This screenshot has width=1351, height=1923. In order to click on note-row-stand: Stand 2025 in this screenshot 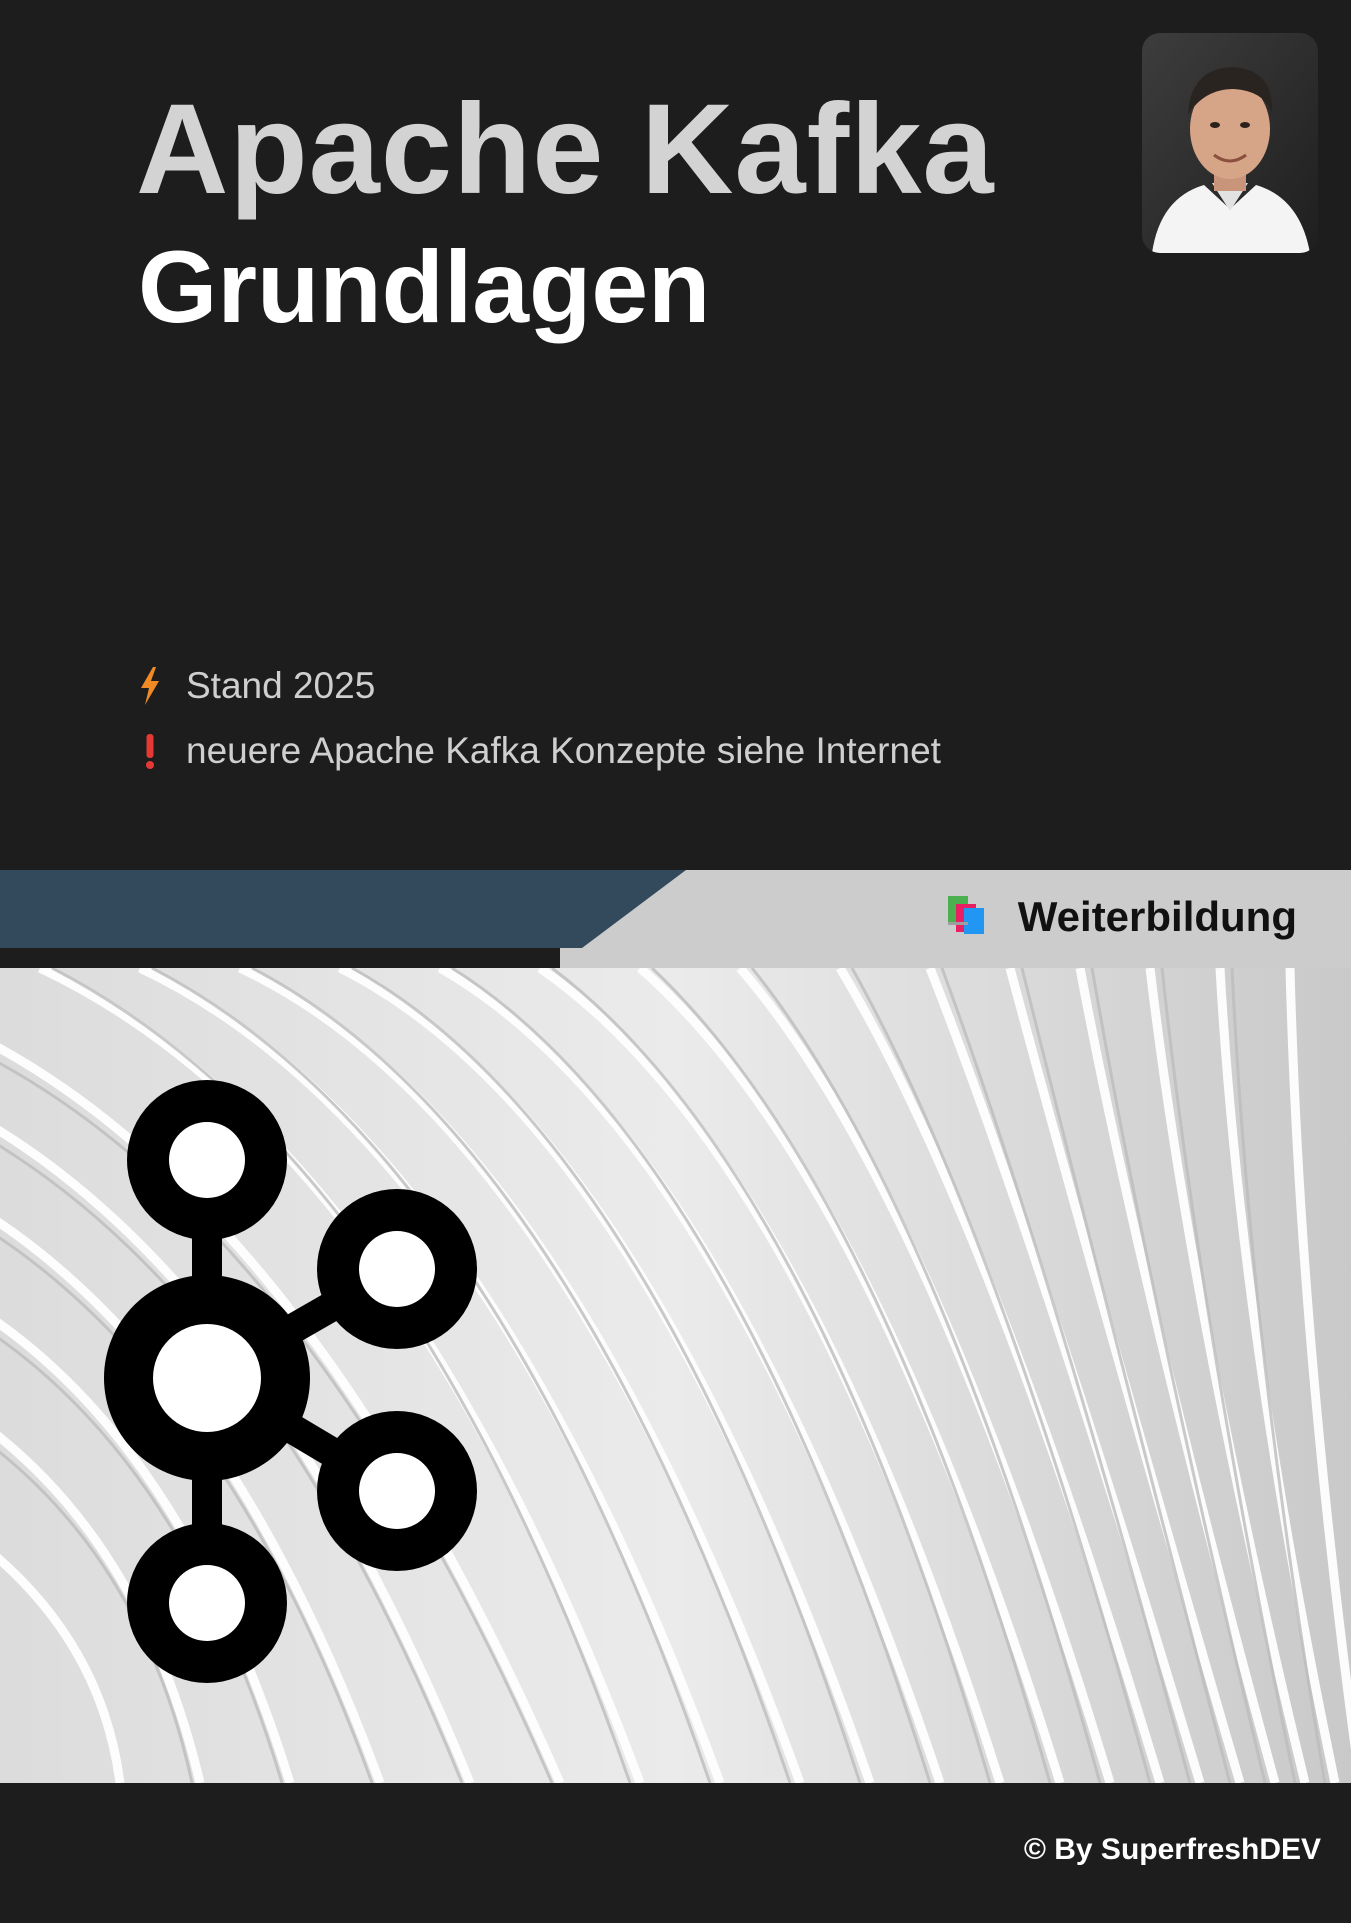, I will do `click(255, 686)`.